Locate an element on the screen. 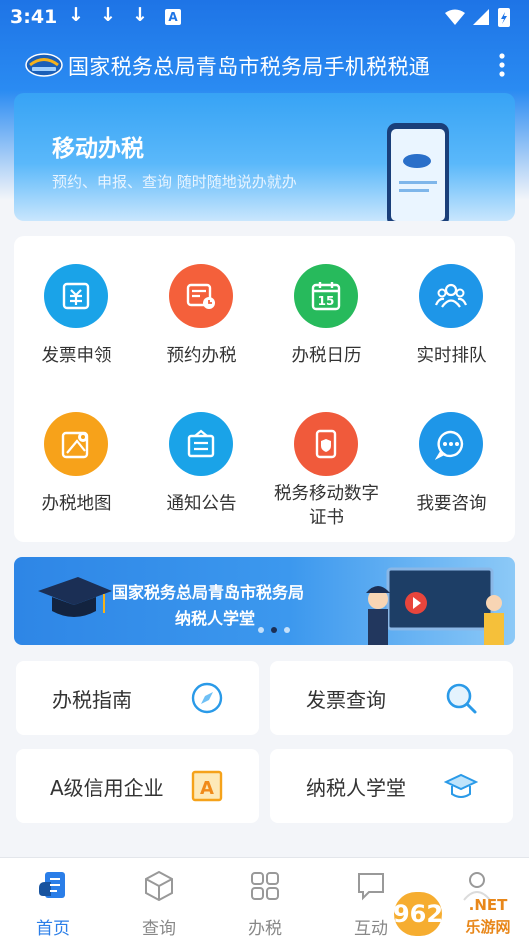  banner-subtitle: 预约、申报、查询 随时随地说办就办 is located at coordinates (174, 182).